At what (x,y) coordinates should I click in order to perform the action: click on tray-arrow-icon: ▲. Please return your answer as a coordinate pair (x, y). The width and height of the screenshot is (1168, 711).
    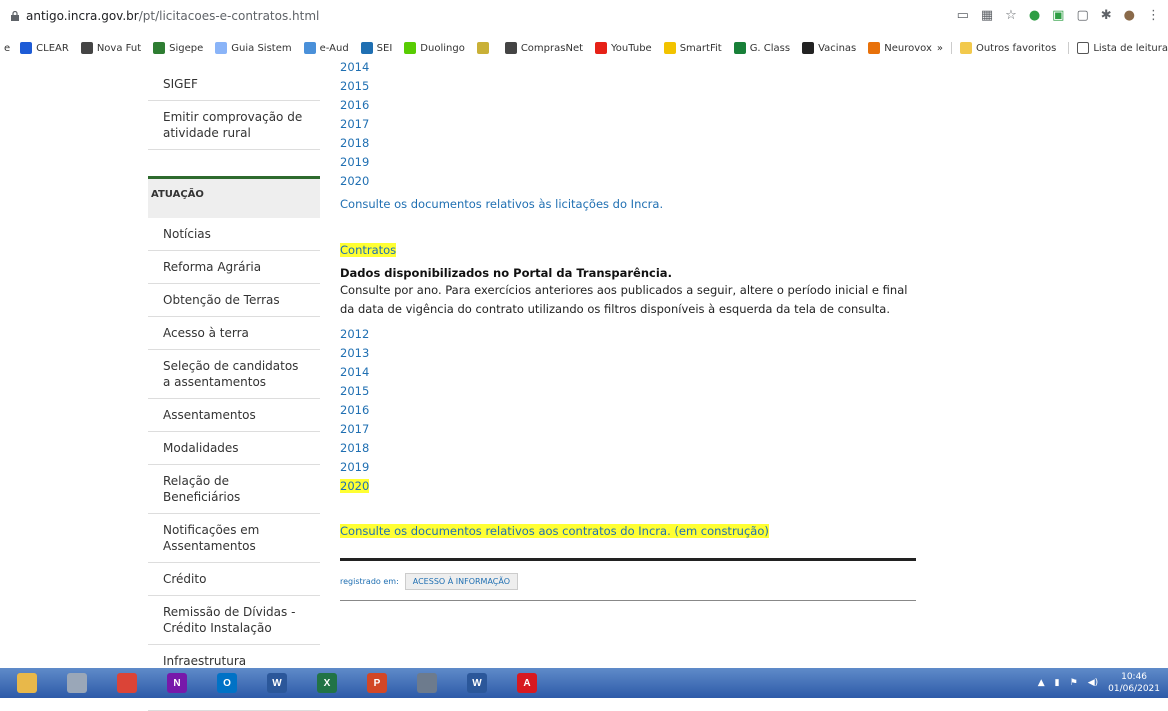
    Looking at the image, I should click on (1041, 683).